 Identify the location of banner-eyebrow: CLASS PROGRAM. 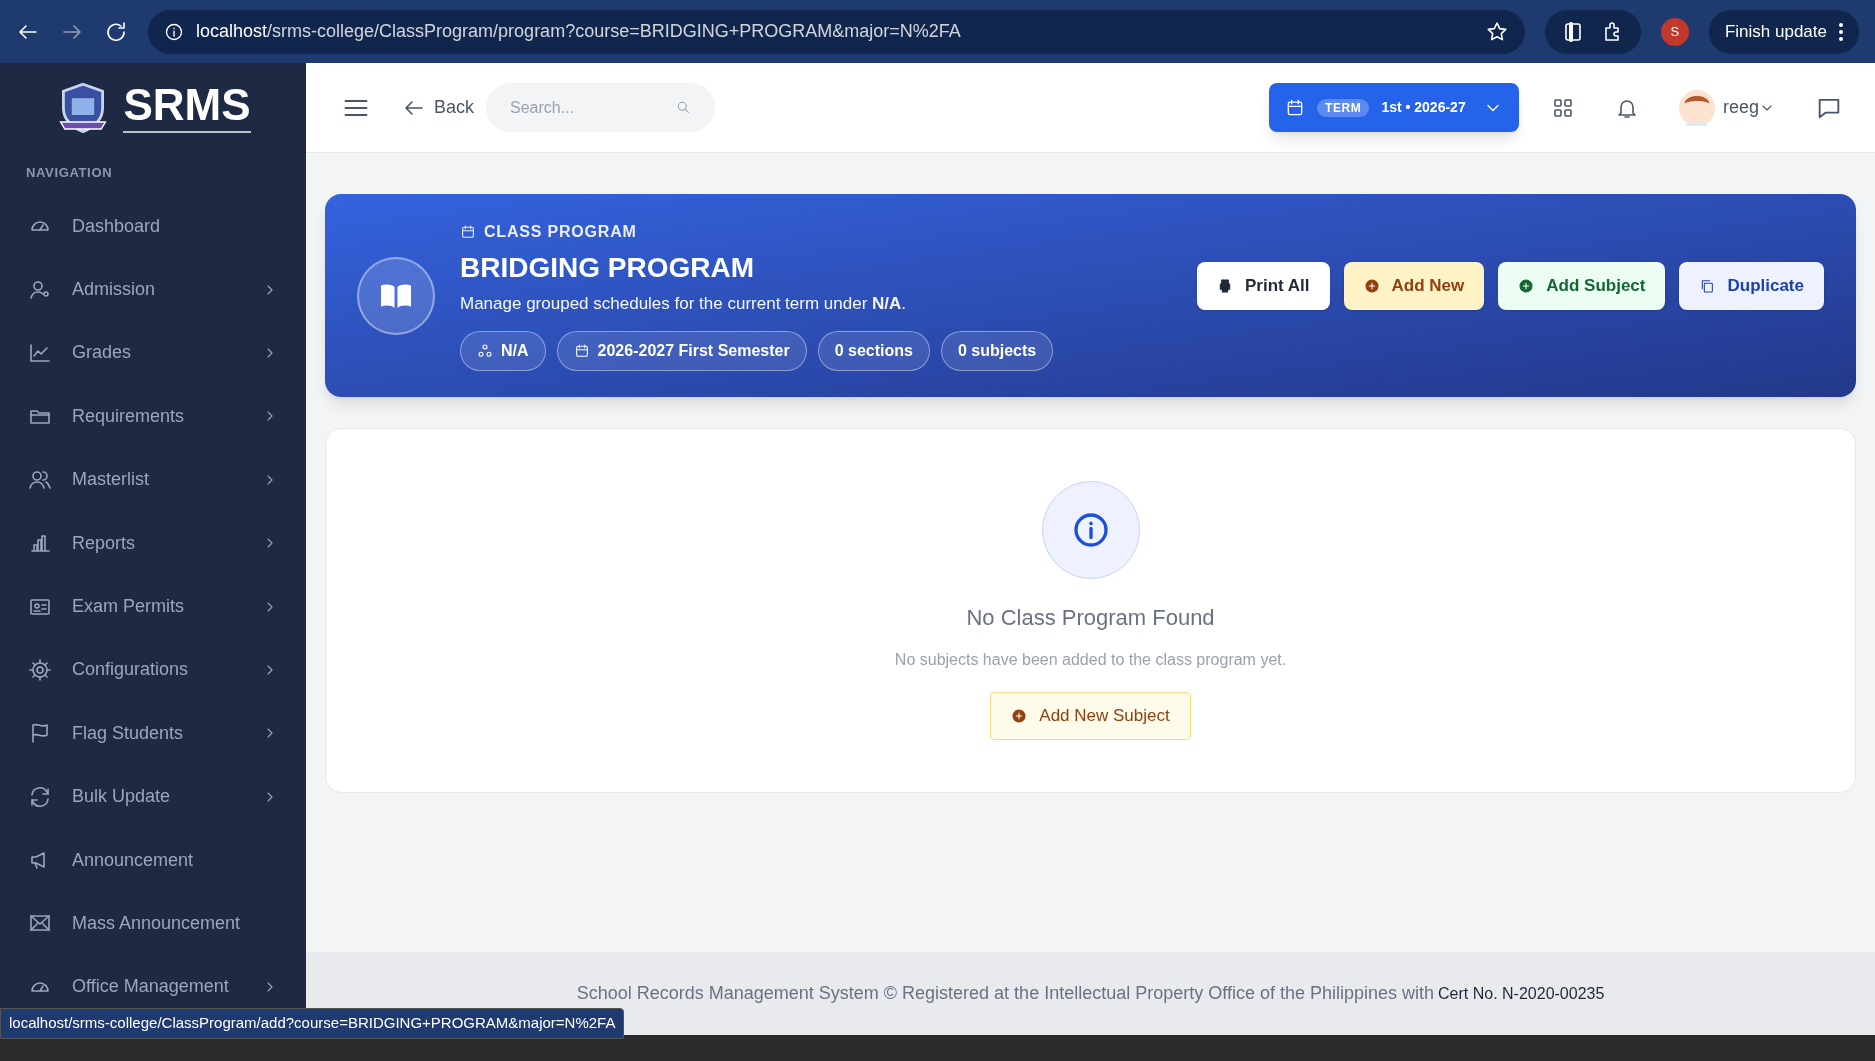
(560, 232).